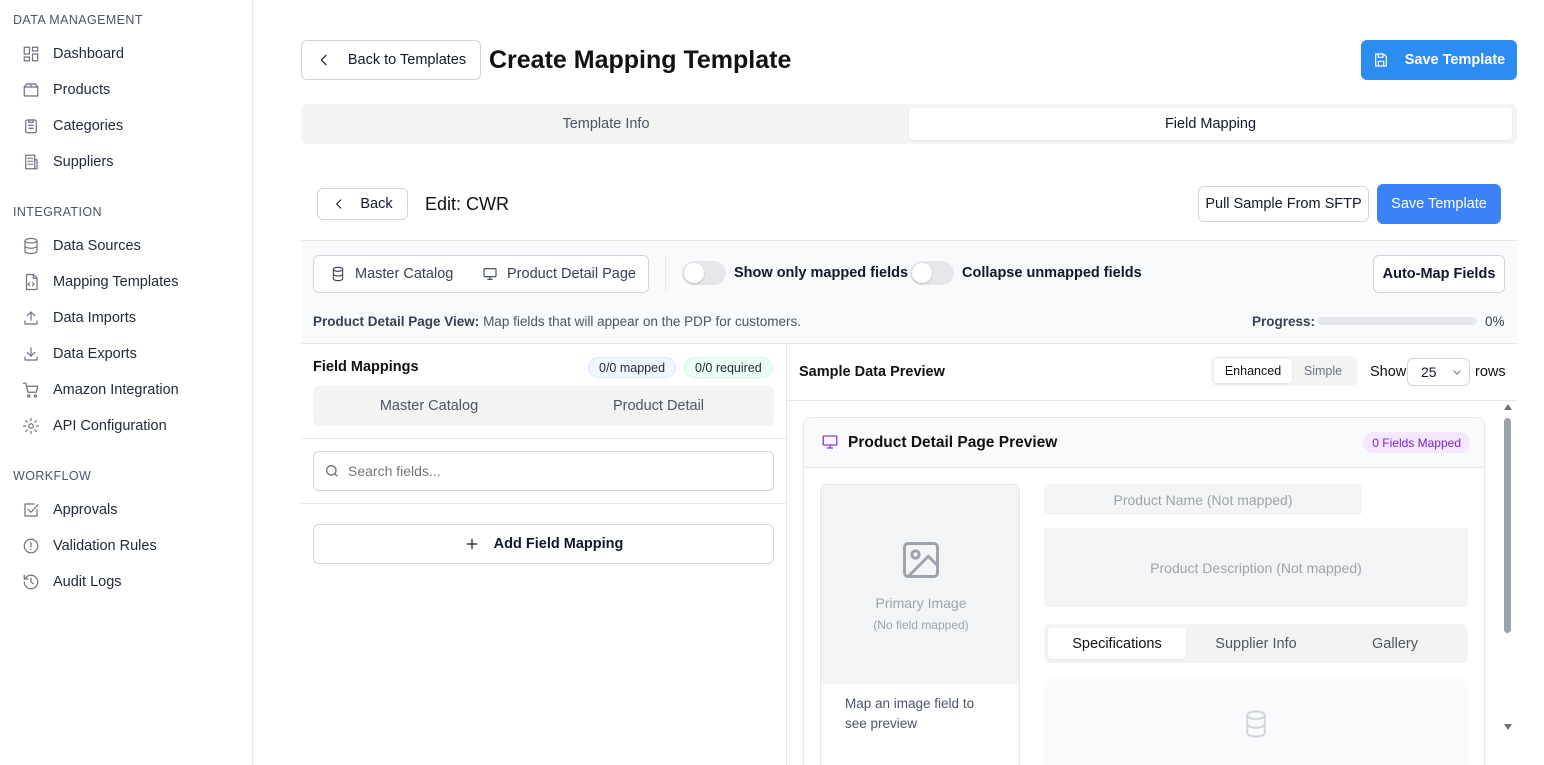  What do you see at coordinates (31, 162) in the screenshot?
I see `building-icon` at bounding box center [31, 162].